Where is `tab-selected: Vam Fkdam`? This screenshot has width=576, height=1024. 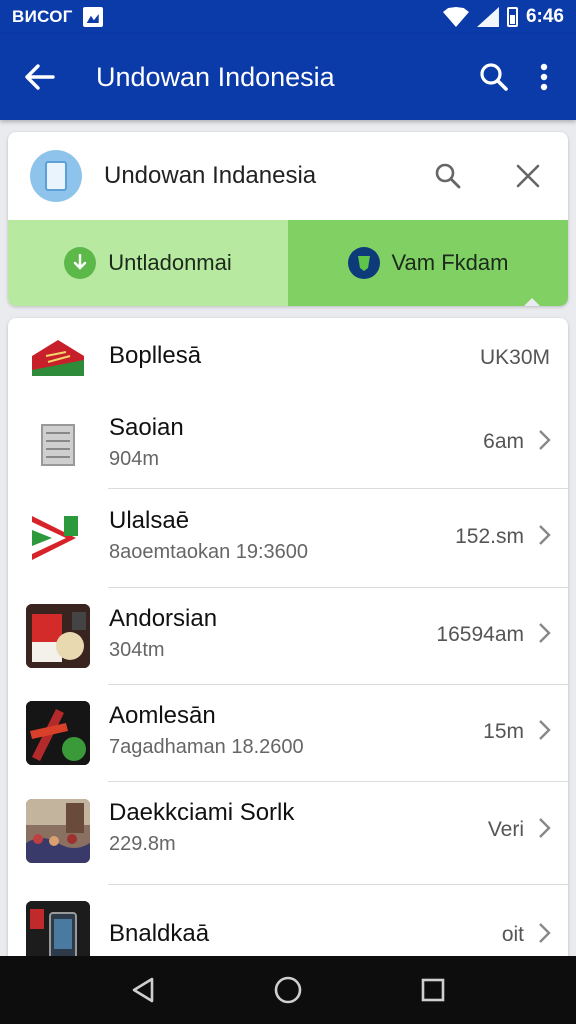 tab-selected: Vam Fkdam is located at coordinates (428, 263).